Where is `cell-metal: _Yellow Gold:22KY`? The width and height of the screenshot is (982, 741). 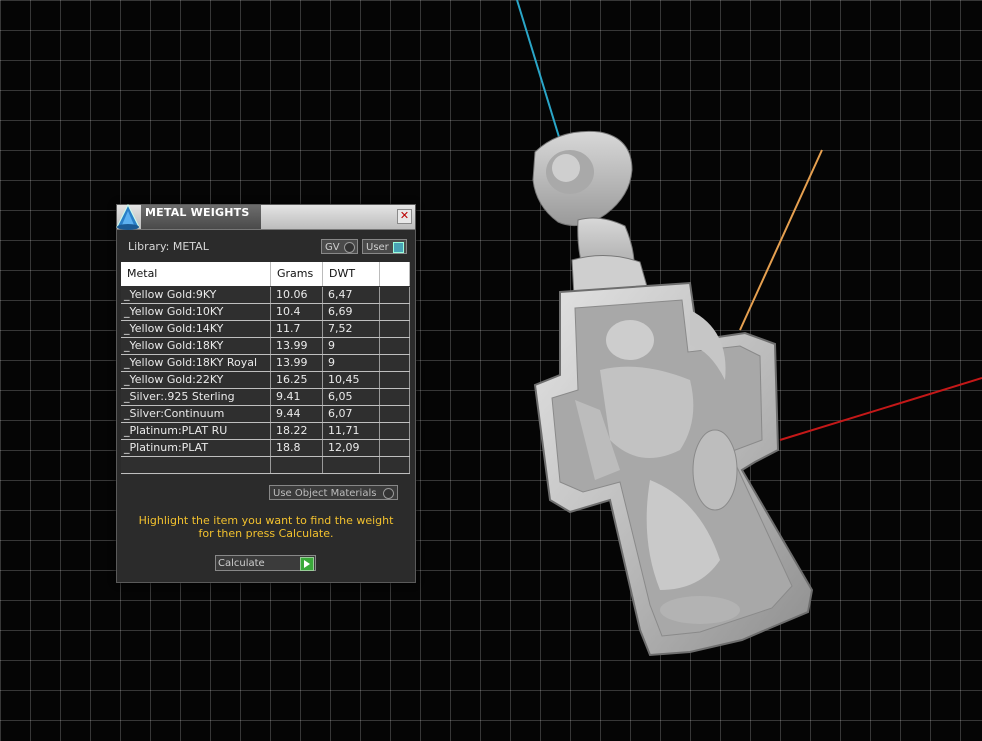 cell-metal: _Yellow Gold:22KY is located at coordinates (196, 380).